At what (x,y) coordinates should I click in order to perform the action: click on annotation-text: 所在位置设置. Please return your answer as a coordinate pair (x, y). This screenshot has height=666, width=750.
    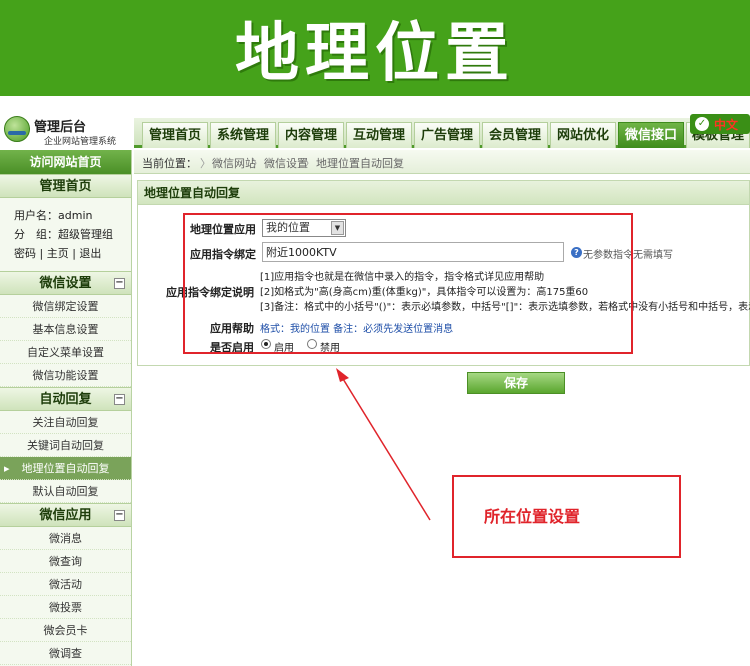
    Looking at the image, I should click on (532, 516).